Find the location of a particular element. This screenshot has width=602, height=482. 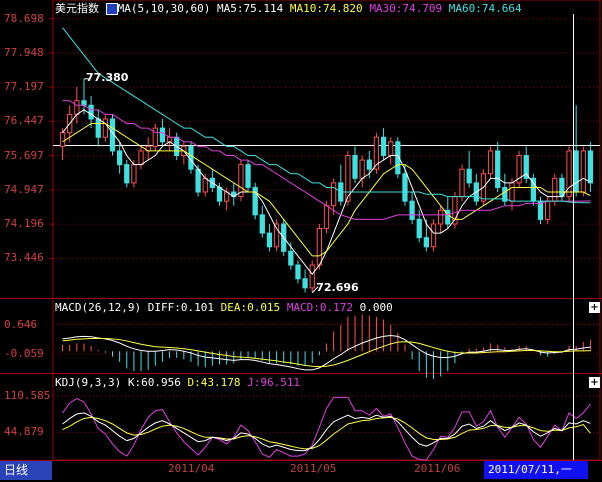

kdj-y-label: 44.879 is located at coordinates (24, 432).